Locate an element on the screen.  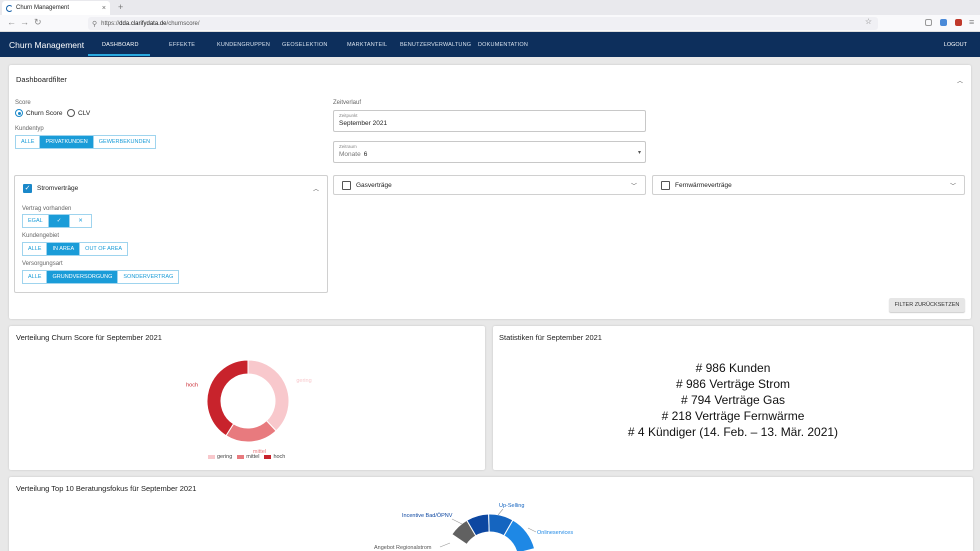
top10-slice-label: Incentive Bad/ÖPNV is located at coordinates (427, 515).